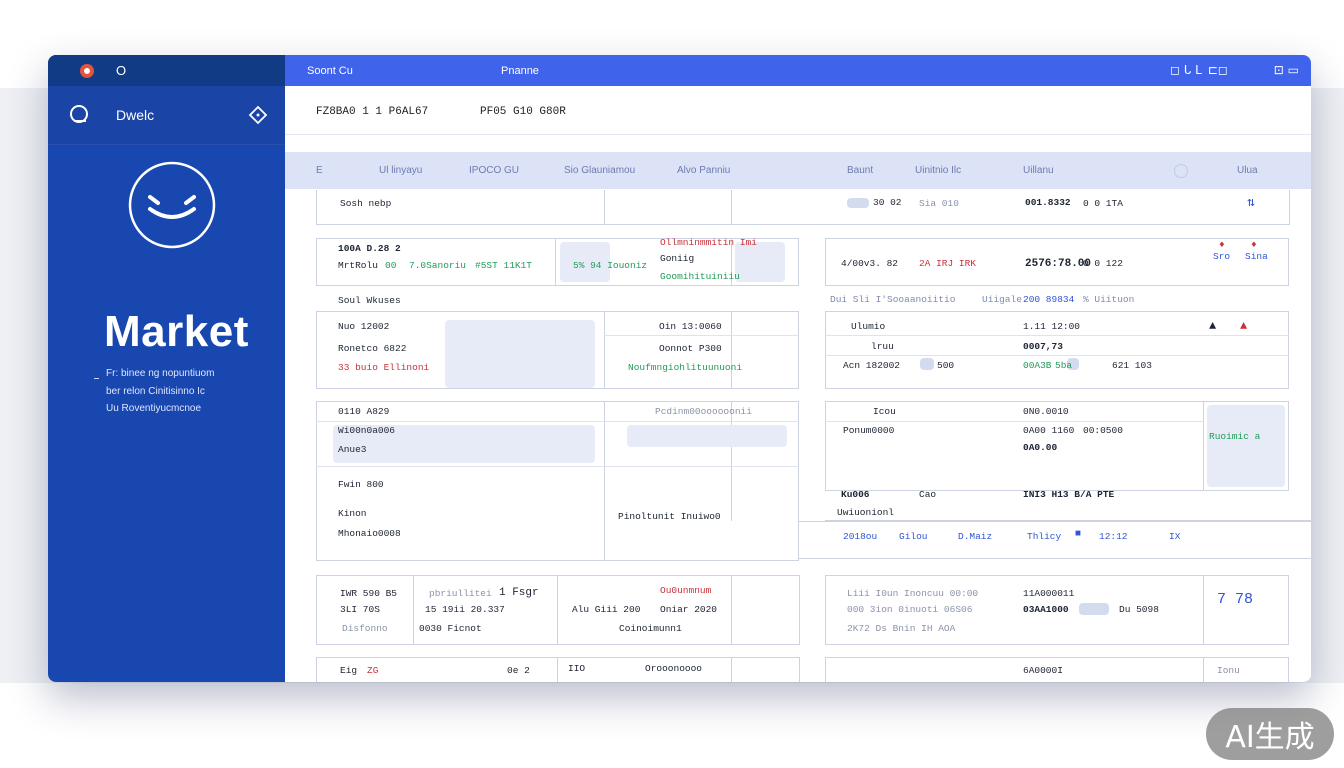 Image resolution: width=1344 pixels, height=768 pixels. I want to click on filter-left: FZ8BA0 1 1 P6AL67, so click(372, 112).